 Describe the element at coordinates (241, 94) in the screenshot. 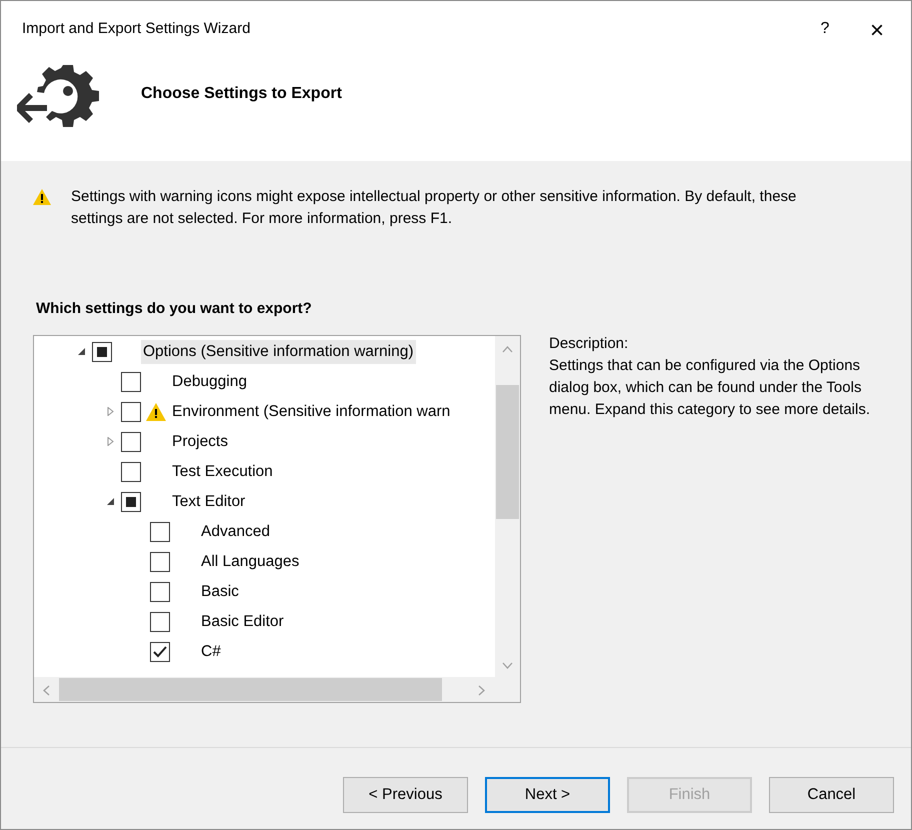

I see `page-heading: Choose Settings to Export` at that location.